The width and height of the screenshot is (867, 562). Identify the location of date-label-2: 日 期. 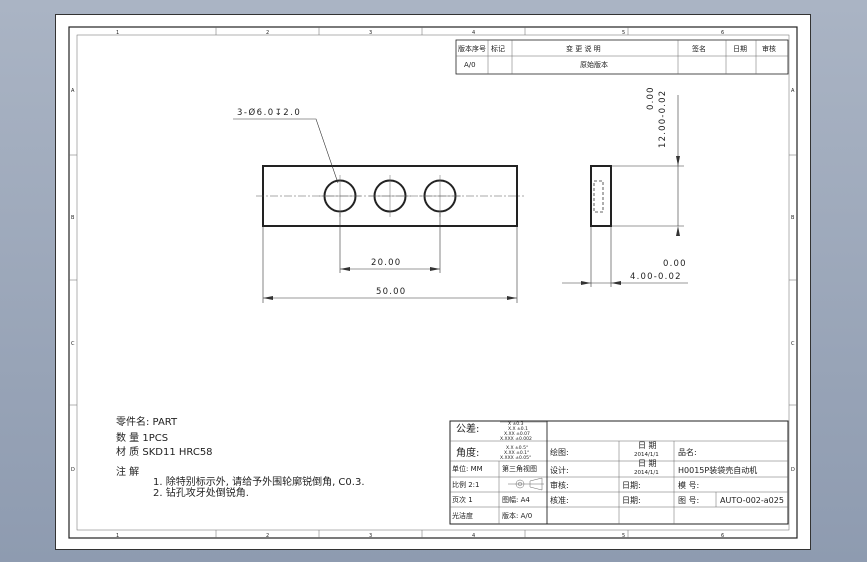
(647, 463).